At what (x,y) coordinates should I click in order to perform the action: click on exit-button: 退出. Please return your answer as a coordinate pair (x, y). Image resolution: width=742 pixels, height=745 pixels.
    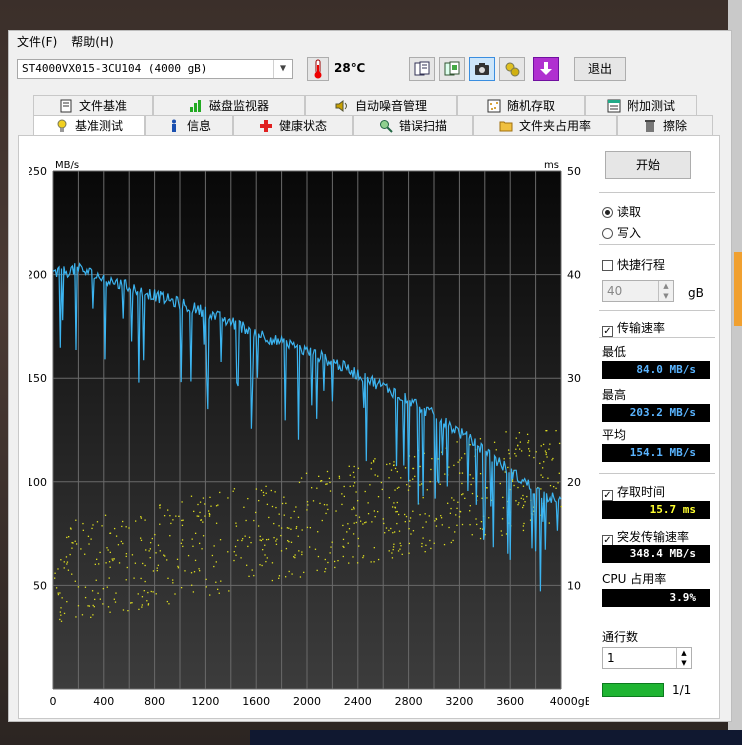
    Looking at the image, I should click on (600, 69).